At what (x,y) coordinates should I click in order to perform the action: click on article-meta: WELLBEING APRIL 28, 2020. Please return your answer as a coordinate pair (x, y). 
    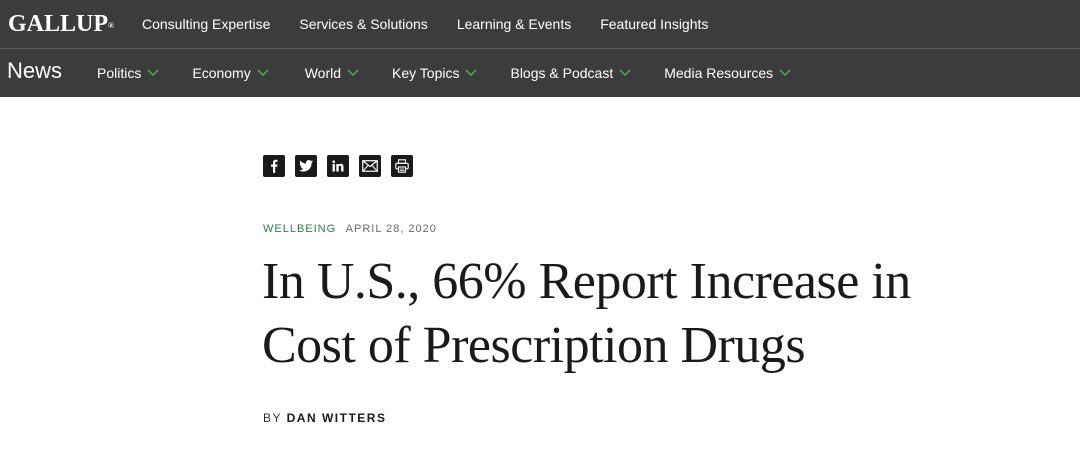
    Looking at the image, I should click on (350, 229).